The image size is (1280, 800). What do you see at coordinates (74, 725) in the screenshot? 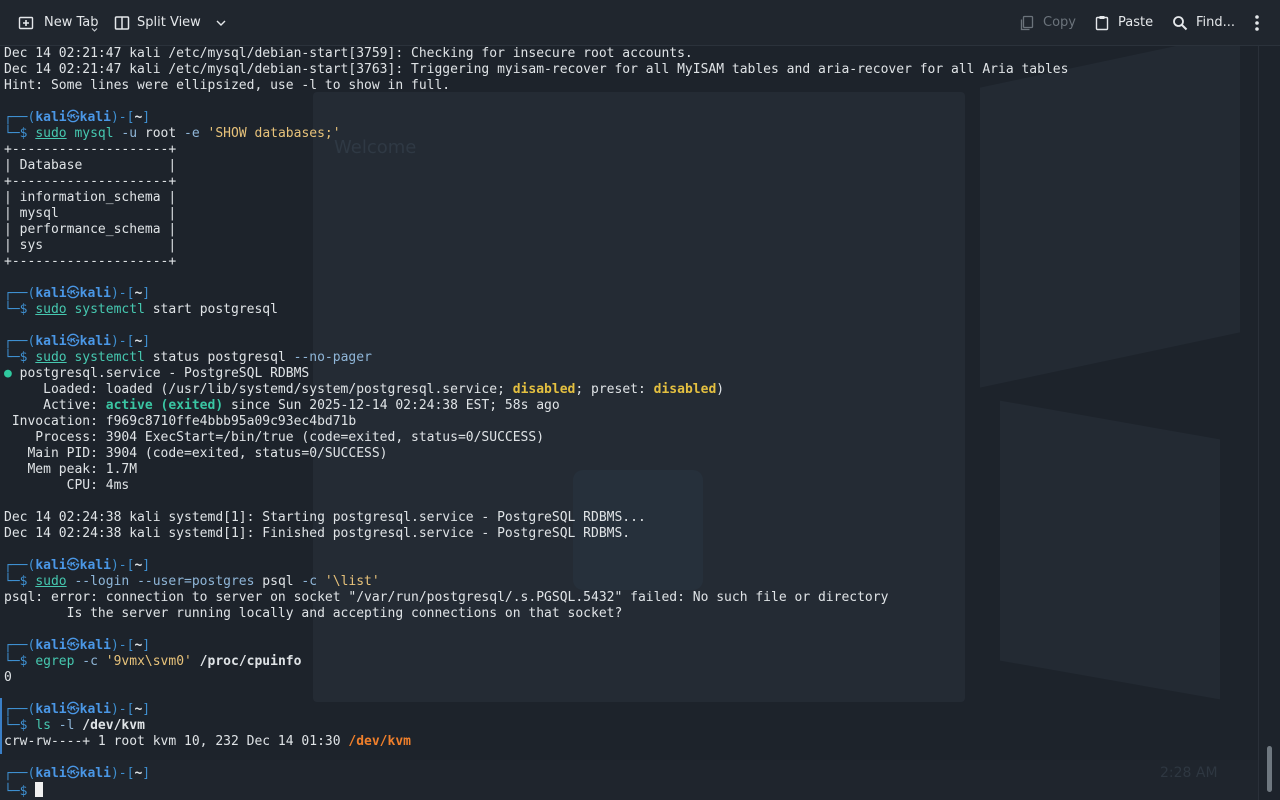
I see `command-line: └─$ ls -l /dev/kvm` at bounding box center [74, 725].